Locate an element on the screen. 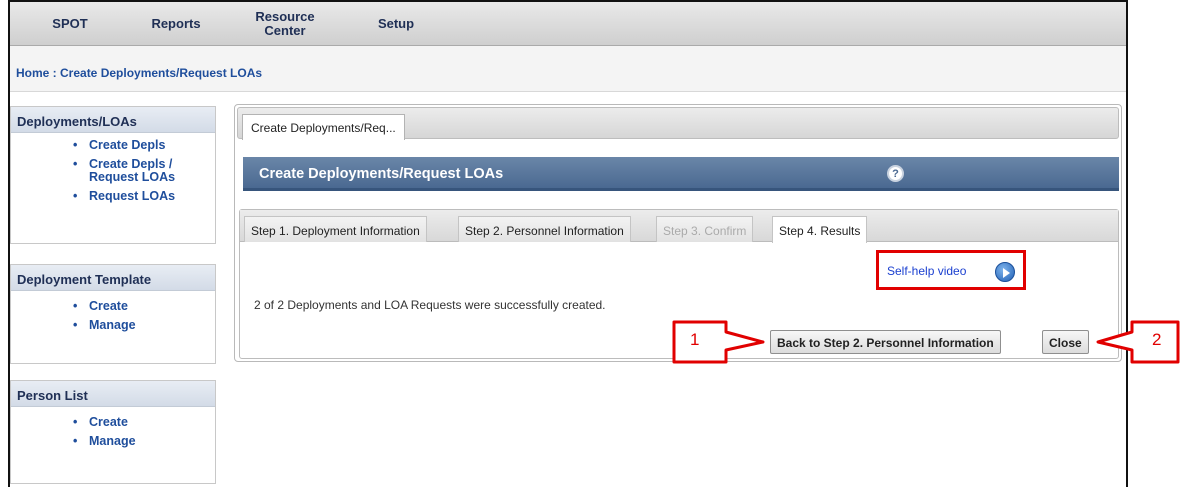  page-title-bar: Create Deployments/Request LOAs ? is located at coordinates (681, 174).